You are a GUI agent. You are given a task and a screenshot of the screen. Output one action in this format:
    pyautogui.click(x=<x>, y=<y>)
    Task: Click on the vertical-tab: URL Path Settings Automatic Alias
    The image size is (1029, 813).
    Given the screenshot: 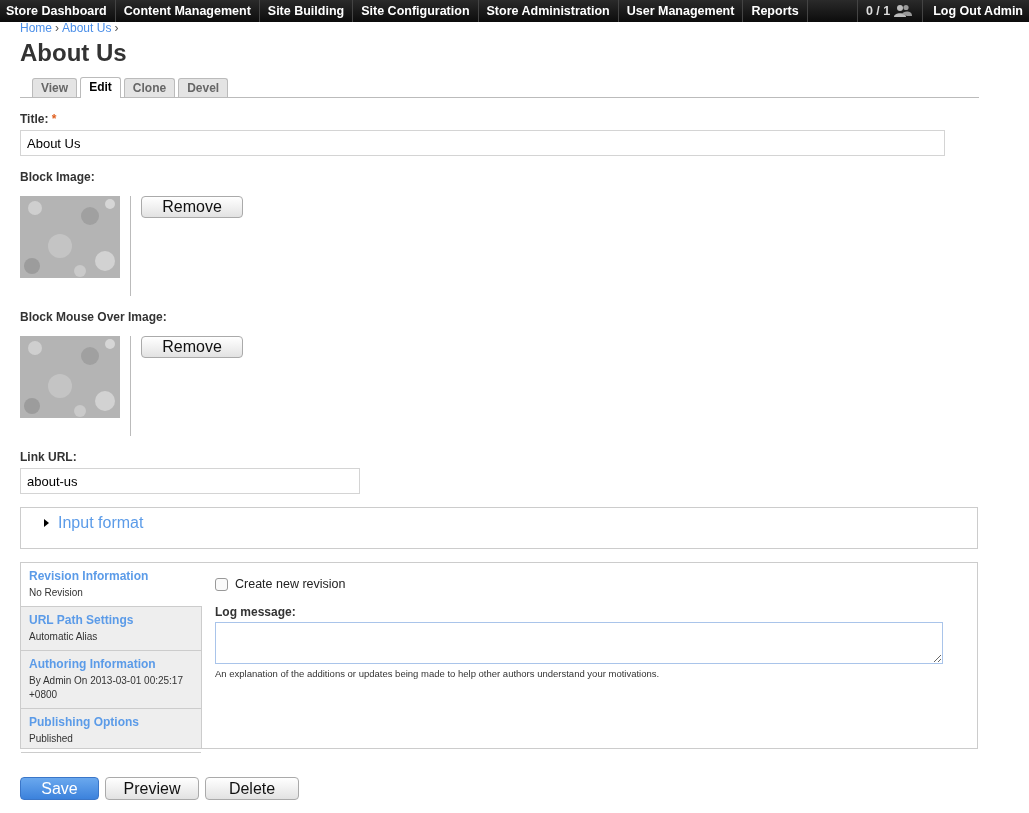 What is the action you would take?
    pyautogui.click(x=111, y=629)
    